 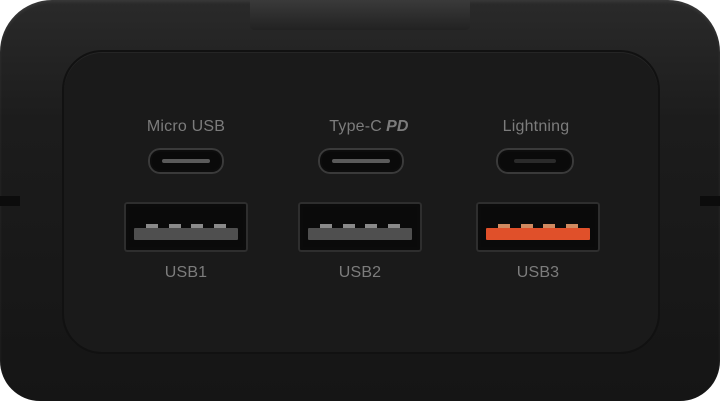 I want to click on usb1-port, so click(x=186, y=227).